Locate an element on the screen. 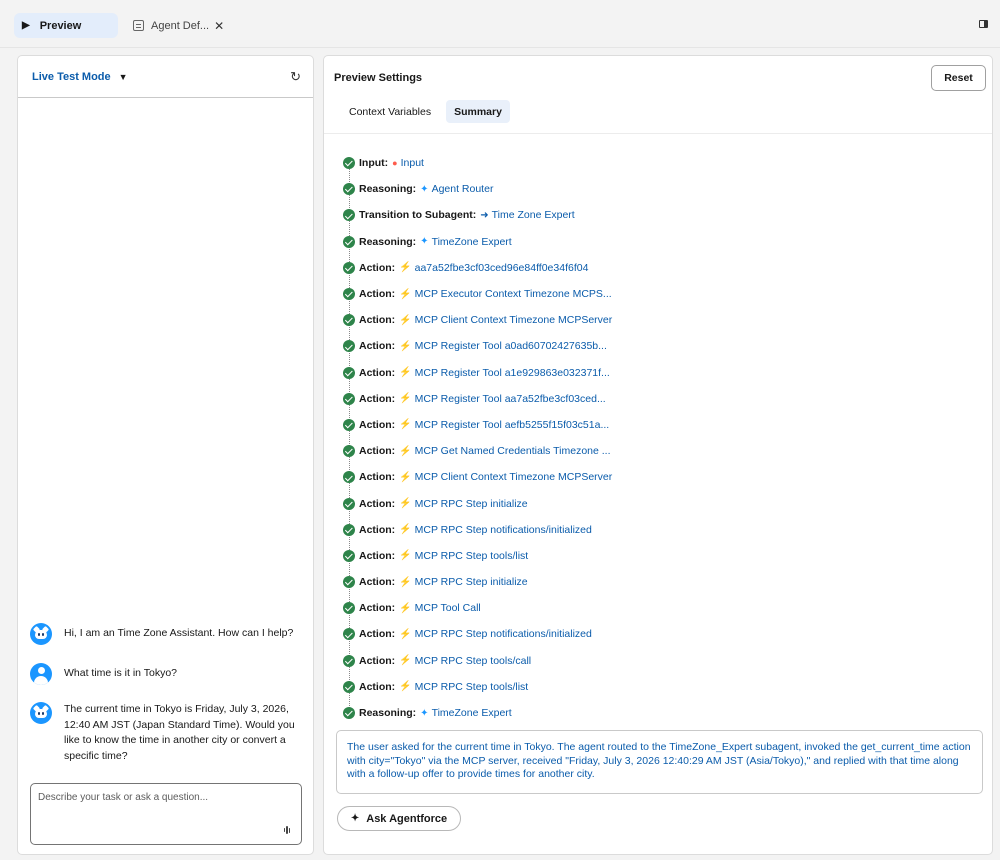 The image size is (1000, 860). timeline-step: Reasoning: ✦ TimeZone Expert is located at coordinates (663, 242).